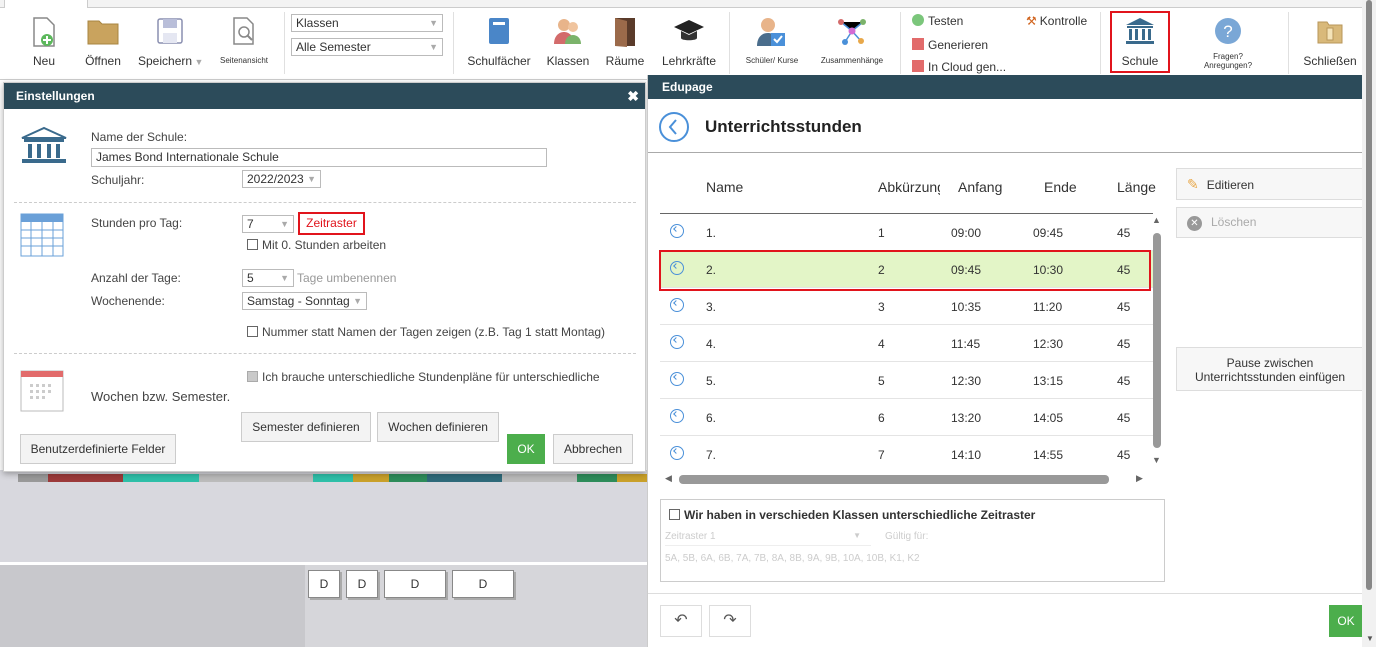 This screenshot has height=647, width=1376. Describe the element at coordinates (198, 62) in the screenshot. I see `save-dropdown-icon: ▼` at that location.